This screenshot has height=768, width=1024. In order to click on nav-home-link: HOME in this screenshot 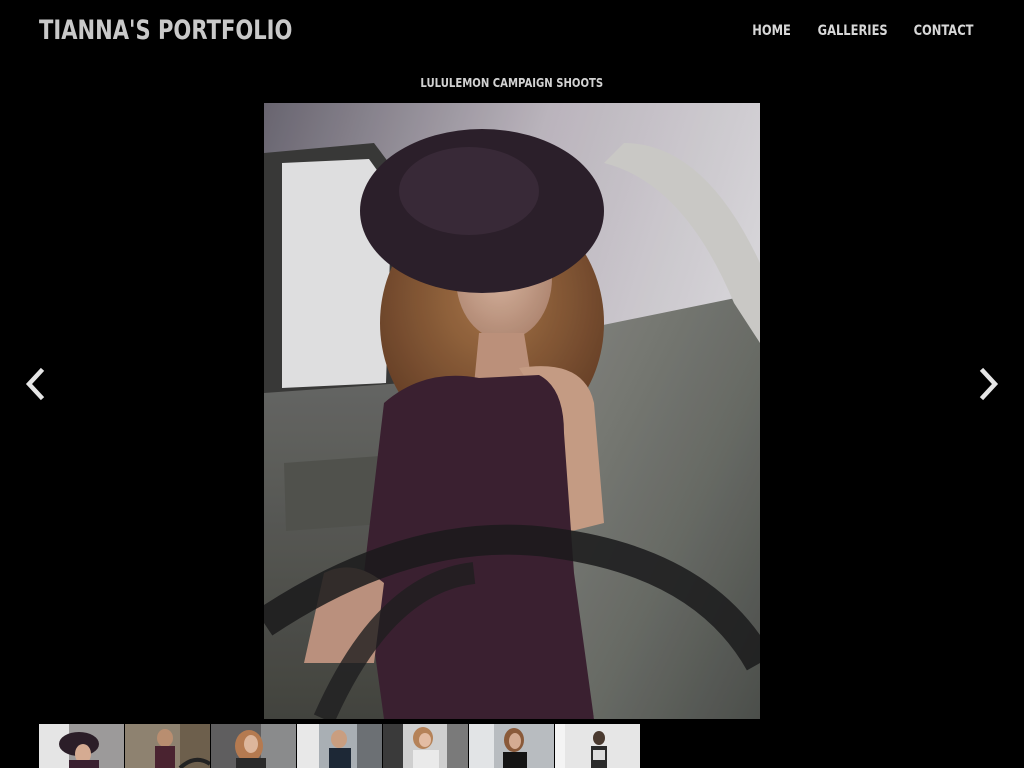, I will do `click(772, 31)`.